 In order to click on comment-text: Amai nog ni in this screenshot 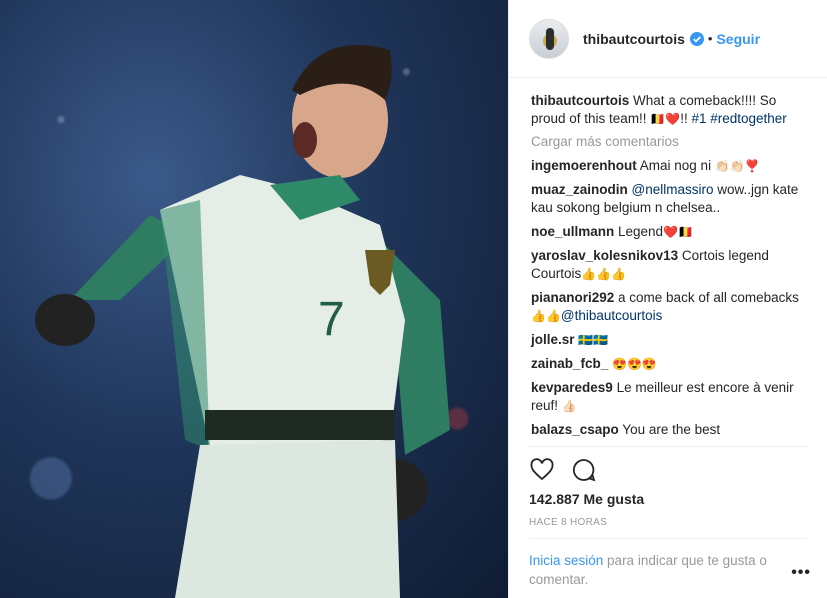, I will do `click(675, 165)`.